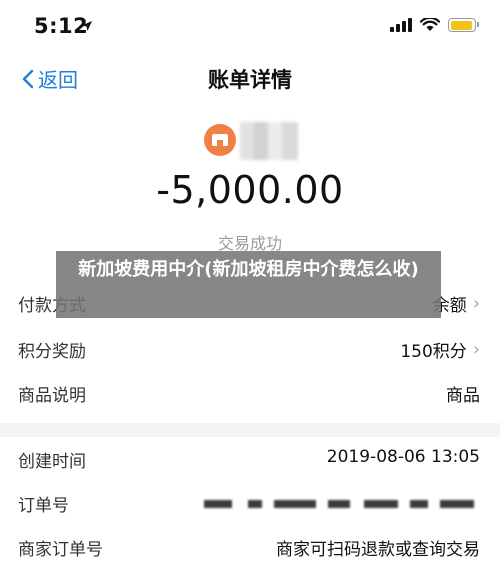 The width and height of the screenshot is (500, 571). I want to click on detail-row-created-time: 创建时间 2019-08-06 13:05, so click(250, 459).